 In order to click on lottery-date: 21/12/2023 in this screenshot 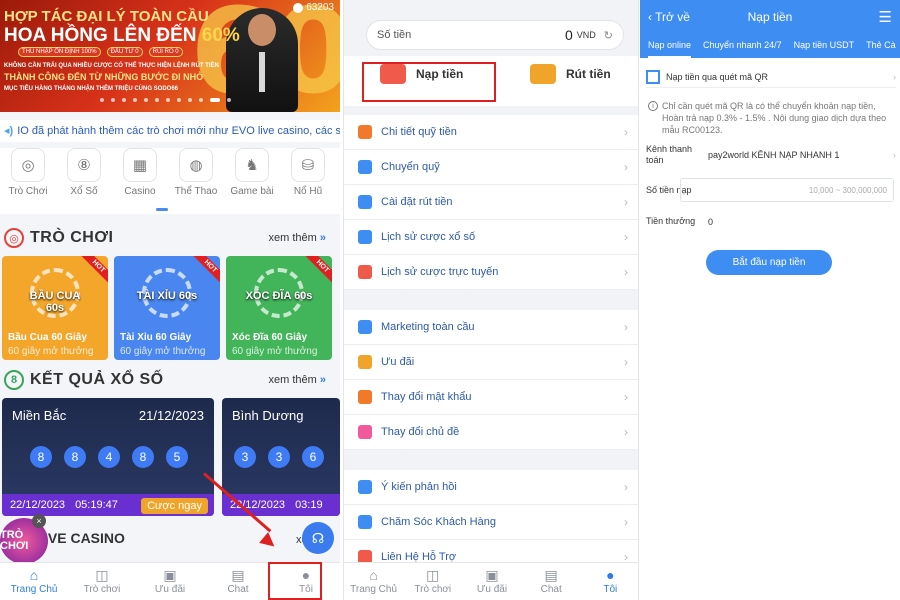, I will do `click(171, 415)`.